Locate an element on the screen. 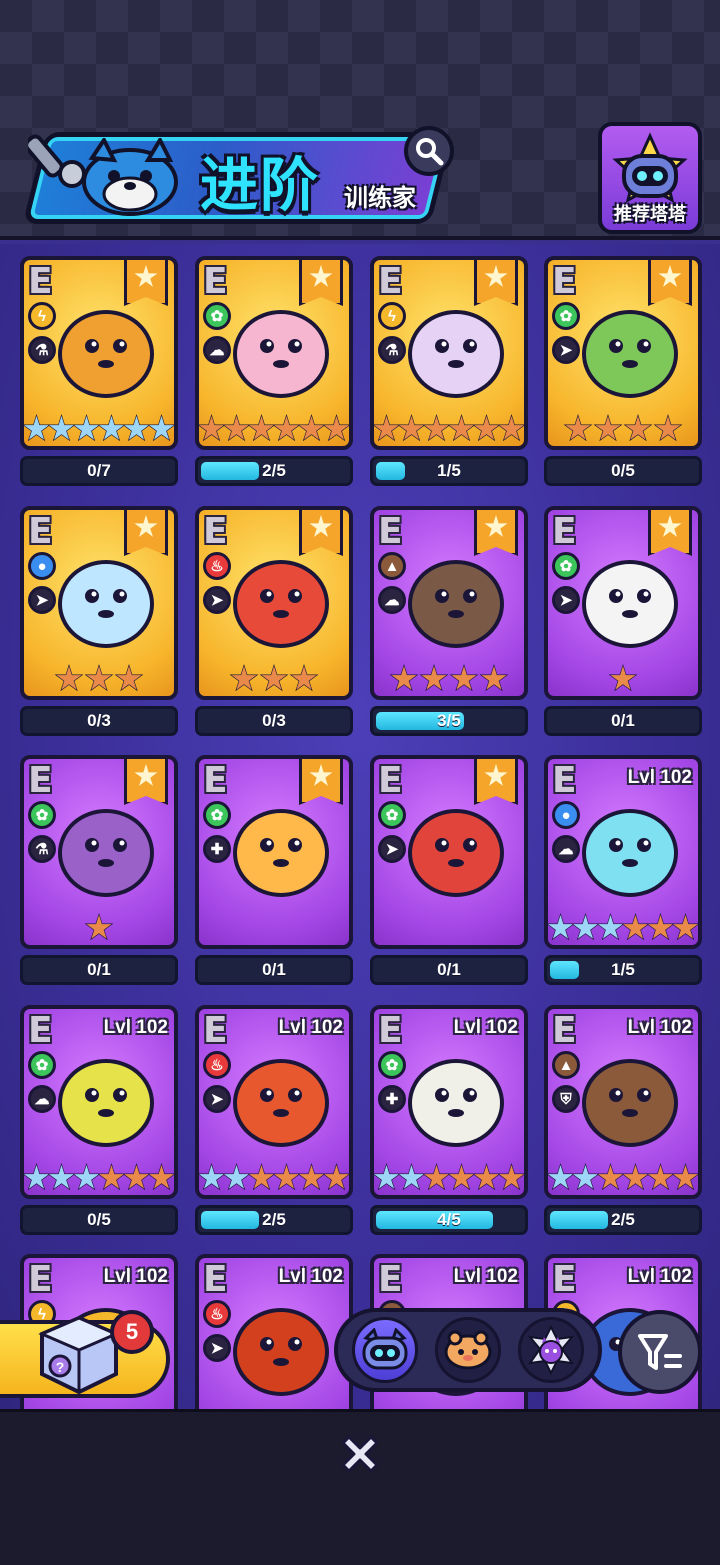 The height and width of the screenshot is (1565, 720). earth-element-icon: ▲ is located at coordinates (392, 566).